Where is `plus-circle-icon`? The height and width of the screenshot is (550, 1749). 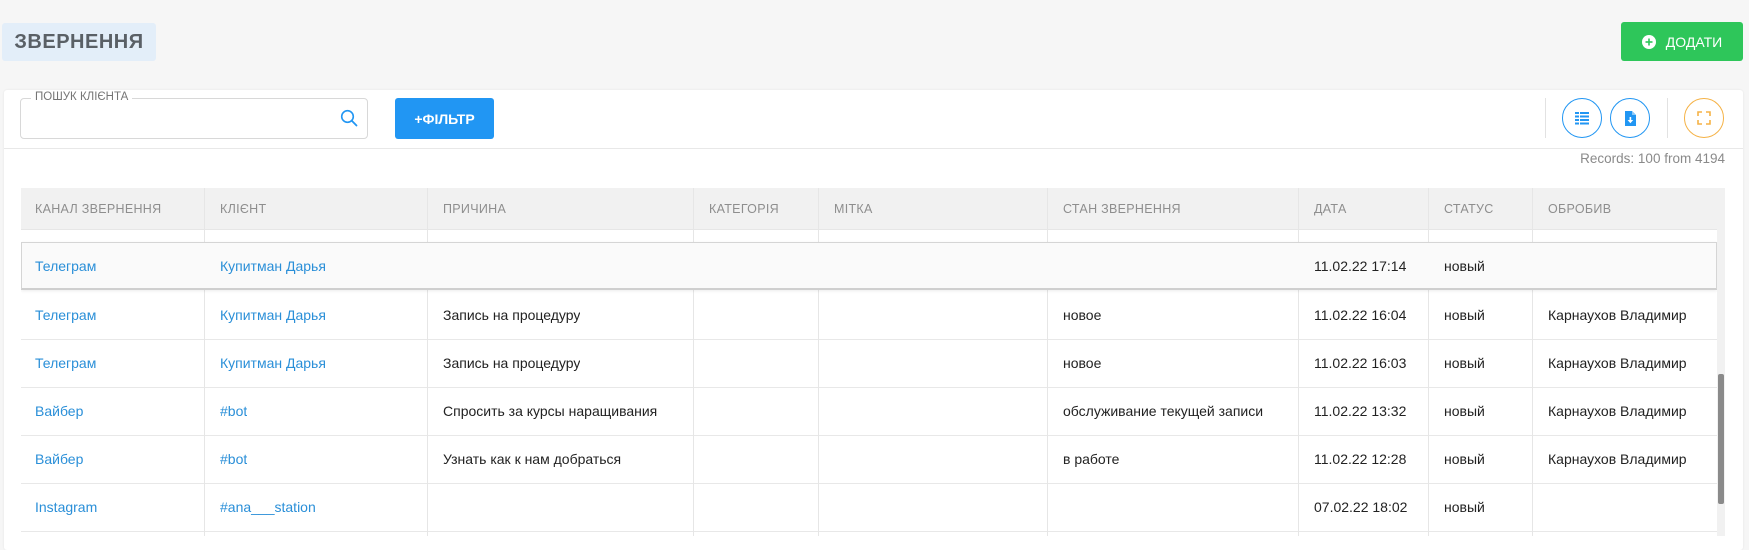
plus-circle-icon is located at coordinates (1648, 41).